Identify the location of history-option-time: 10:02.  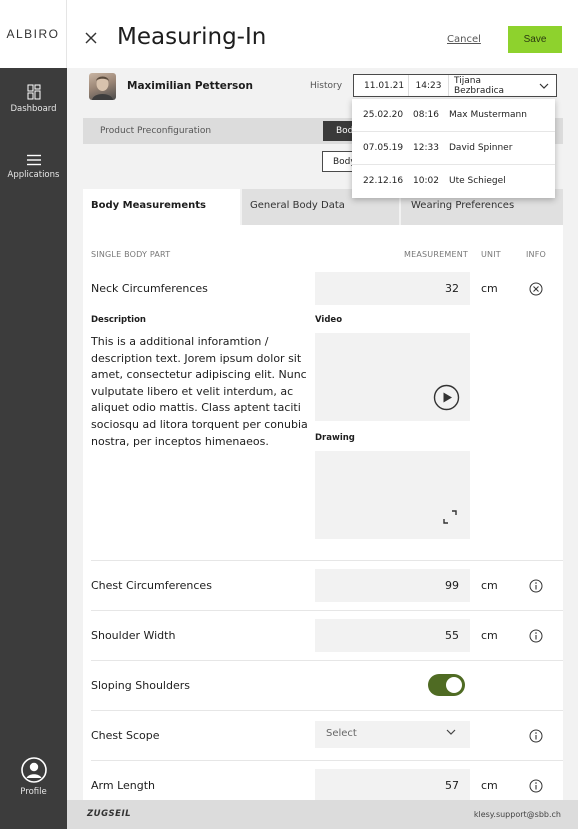
(426, 181).